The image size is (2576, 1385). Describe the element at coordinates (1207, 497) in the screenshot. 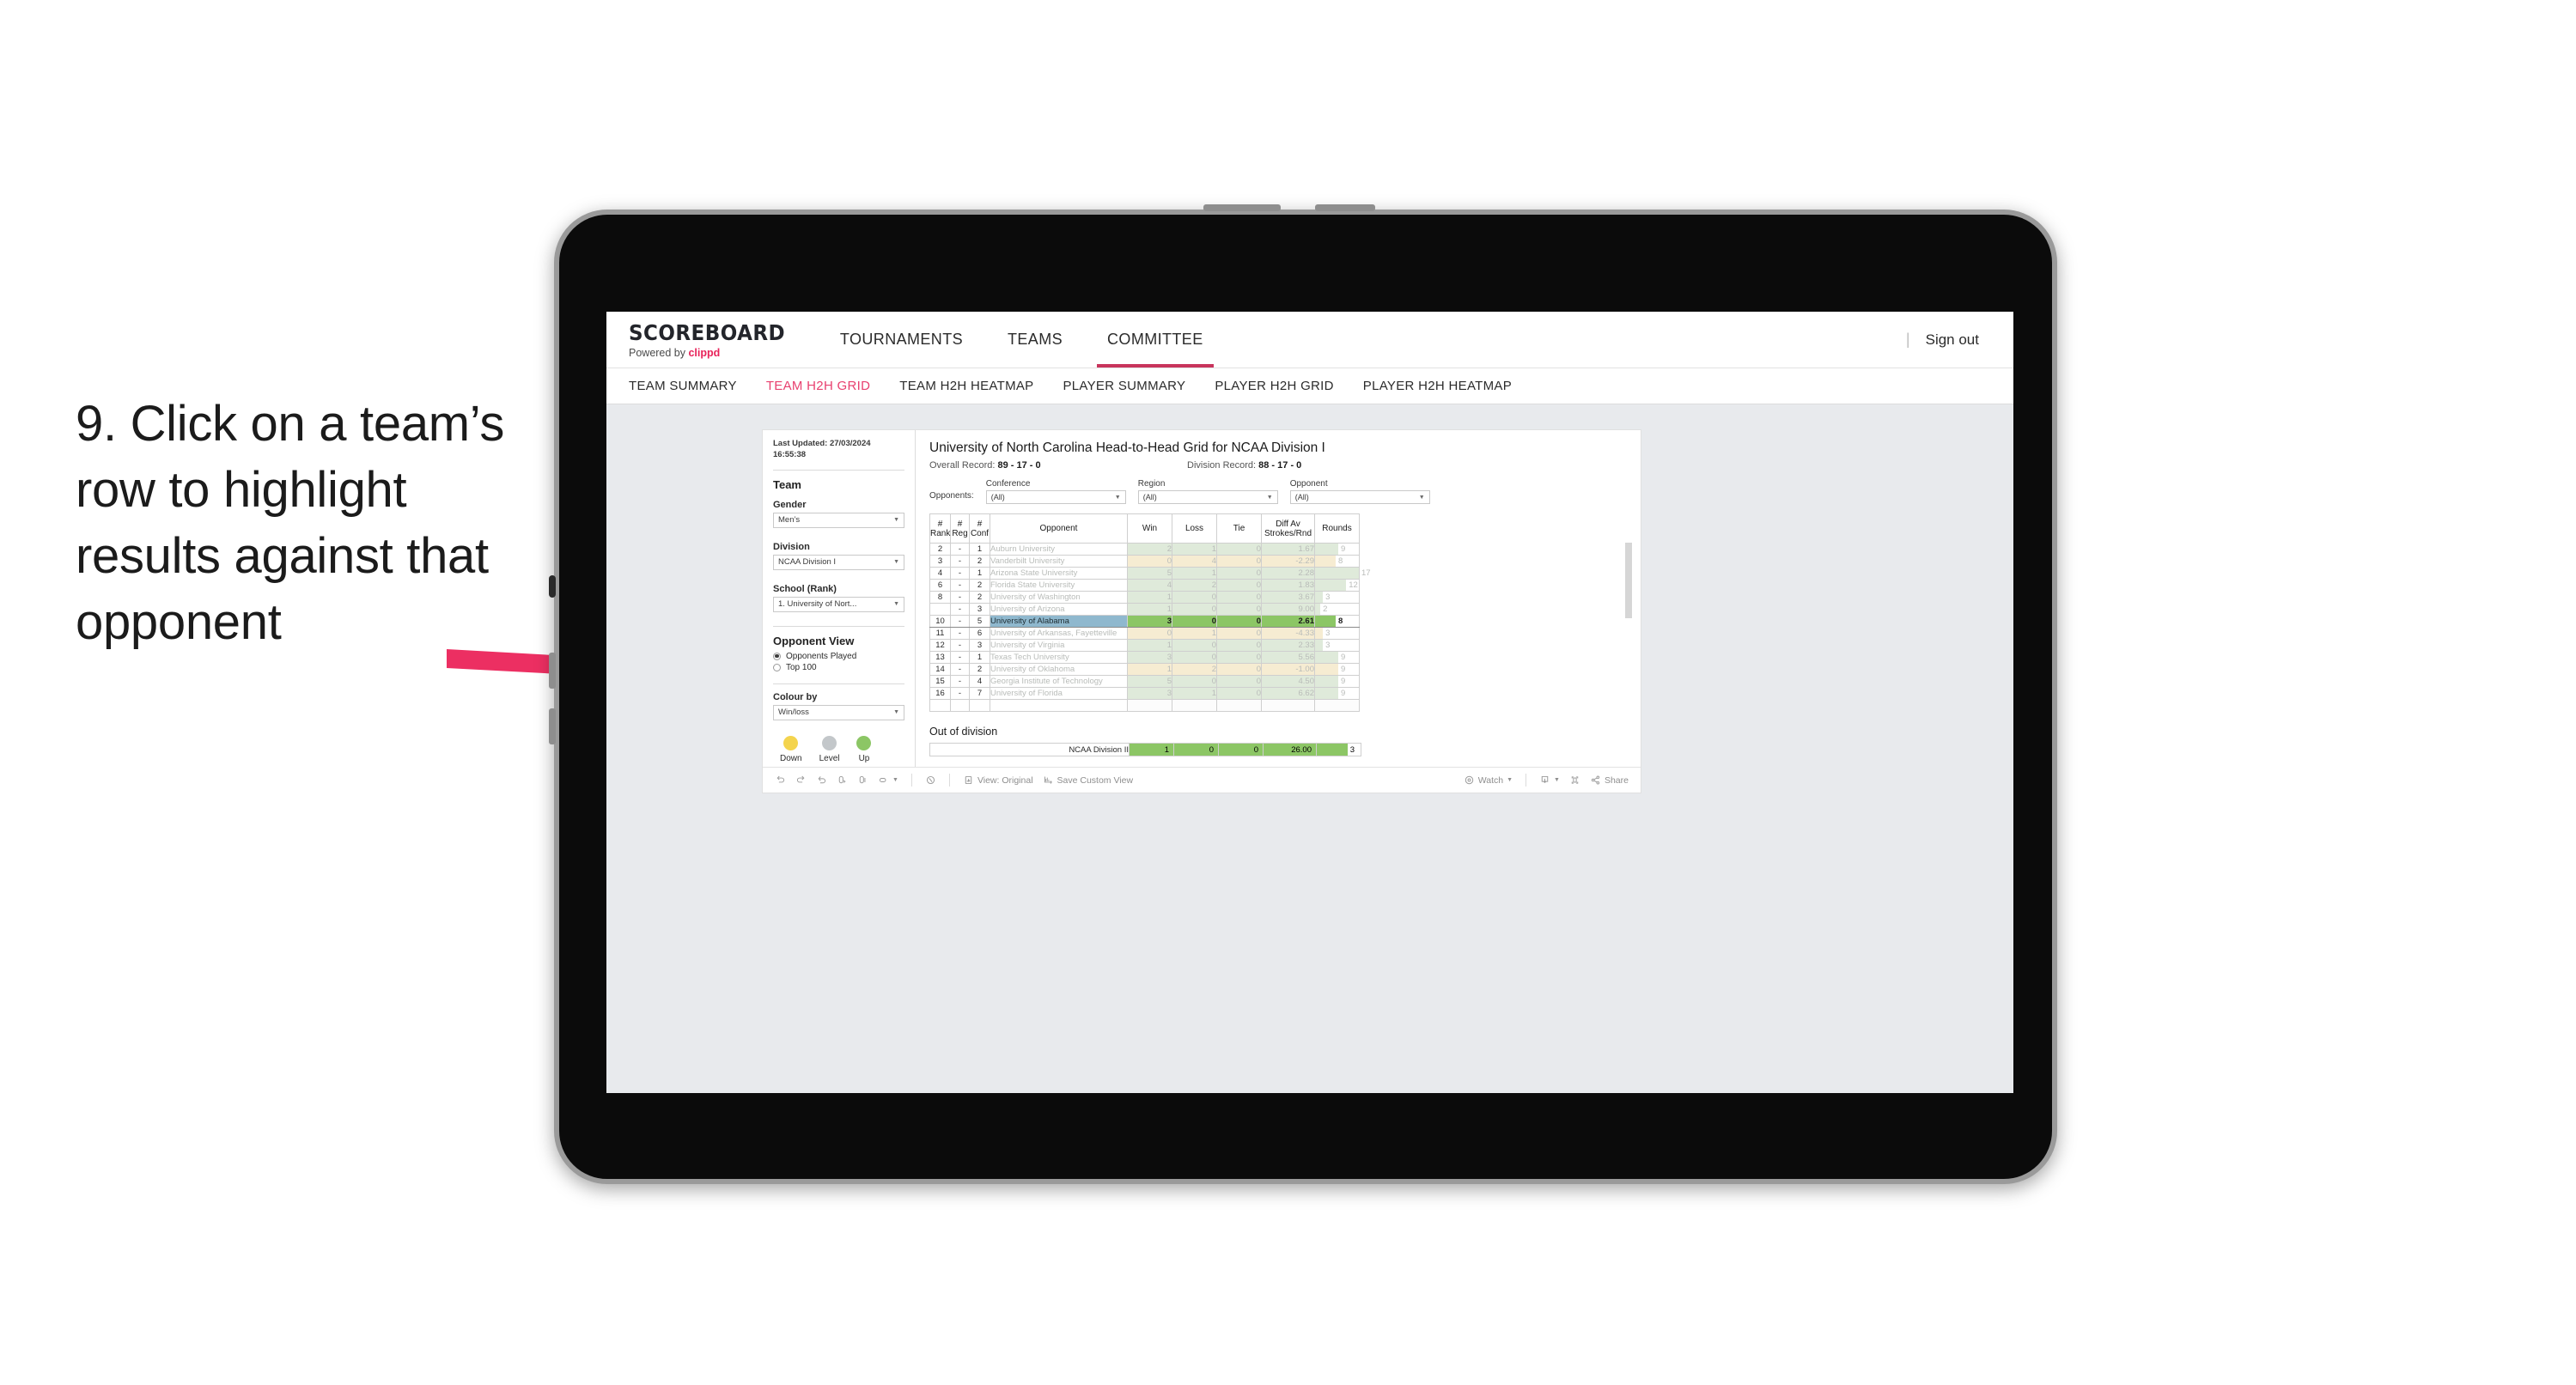

I see `region-select: (All) ▼` at that location.